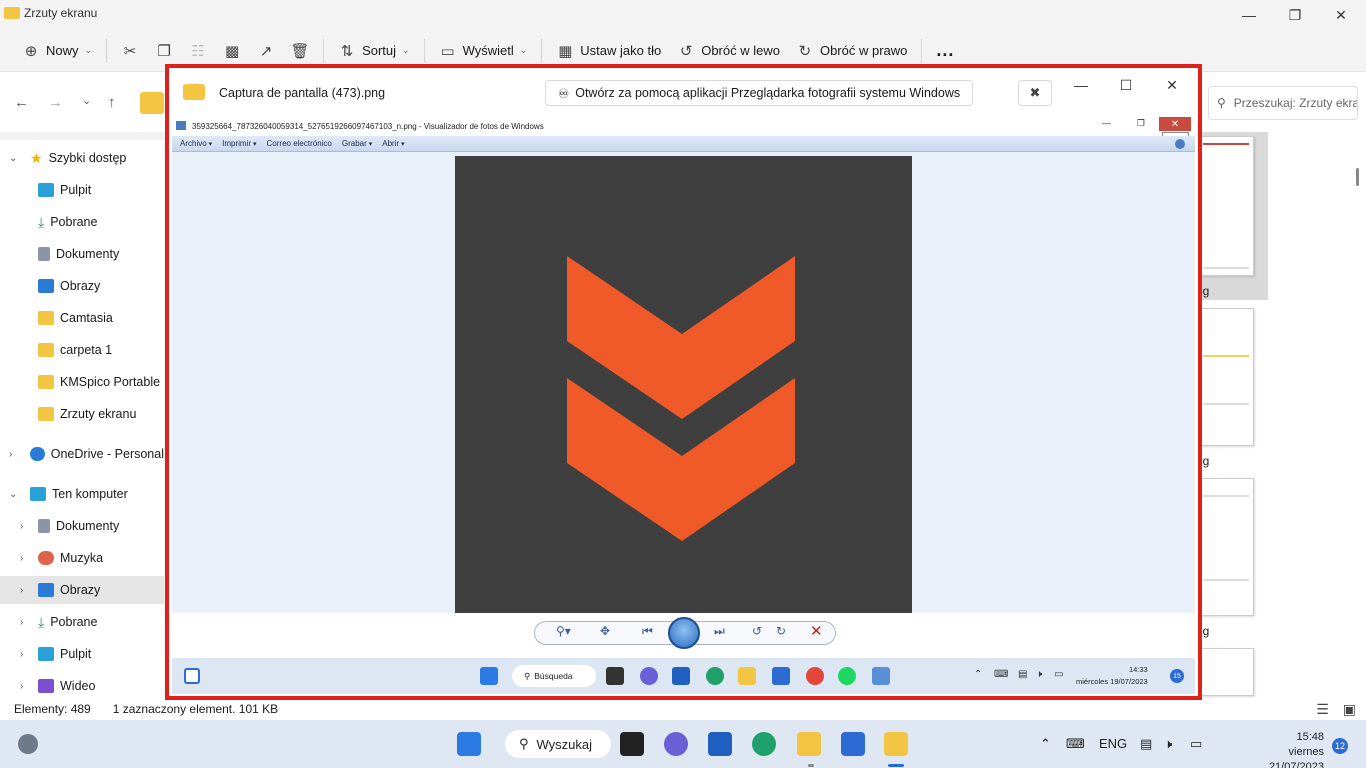  I want to click on teams-icon, so click(676, 744).